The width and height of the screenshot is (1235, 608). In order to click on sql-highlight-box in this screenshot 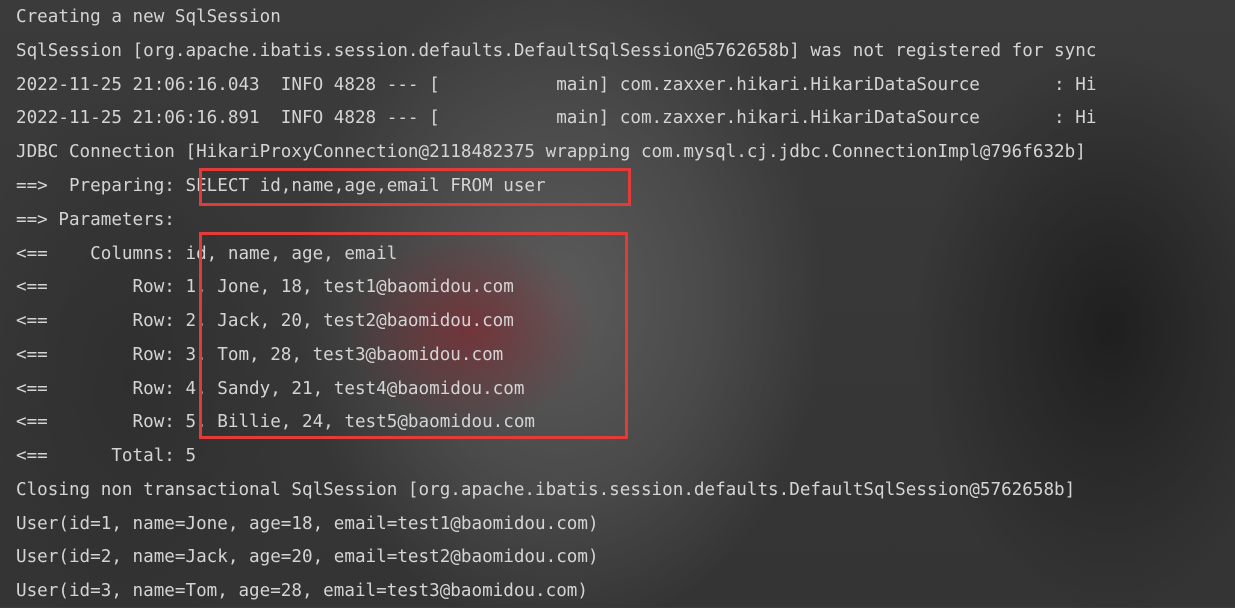, I will do `click(415, 187)`.